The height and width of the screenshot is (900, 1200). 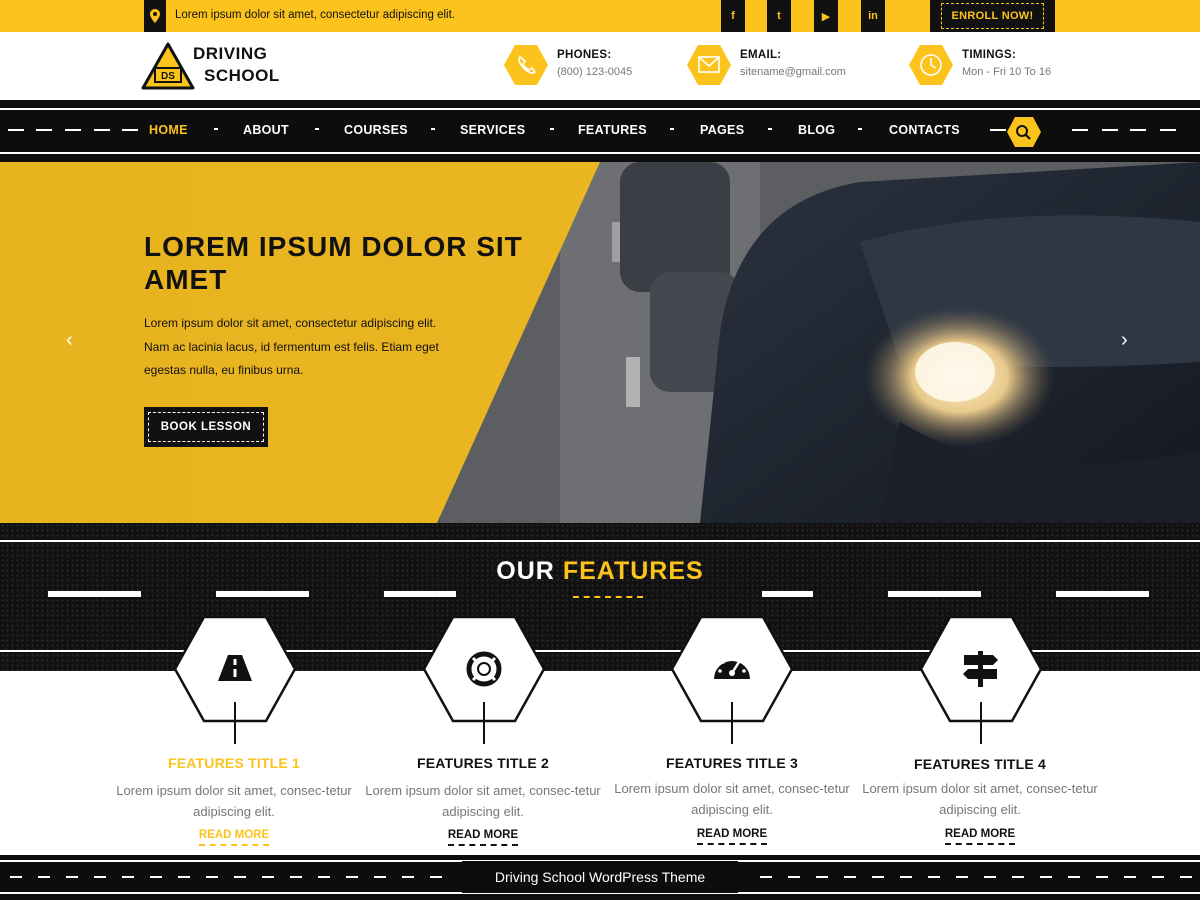 I want to click on feature-title-1: FEATURES TITLE 1, so click(x=234, y=763).